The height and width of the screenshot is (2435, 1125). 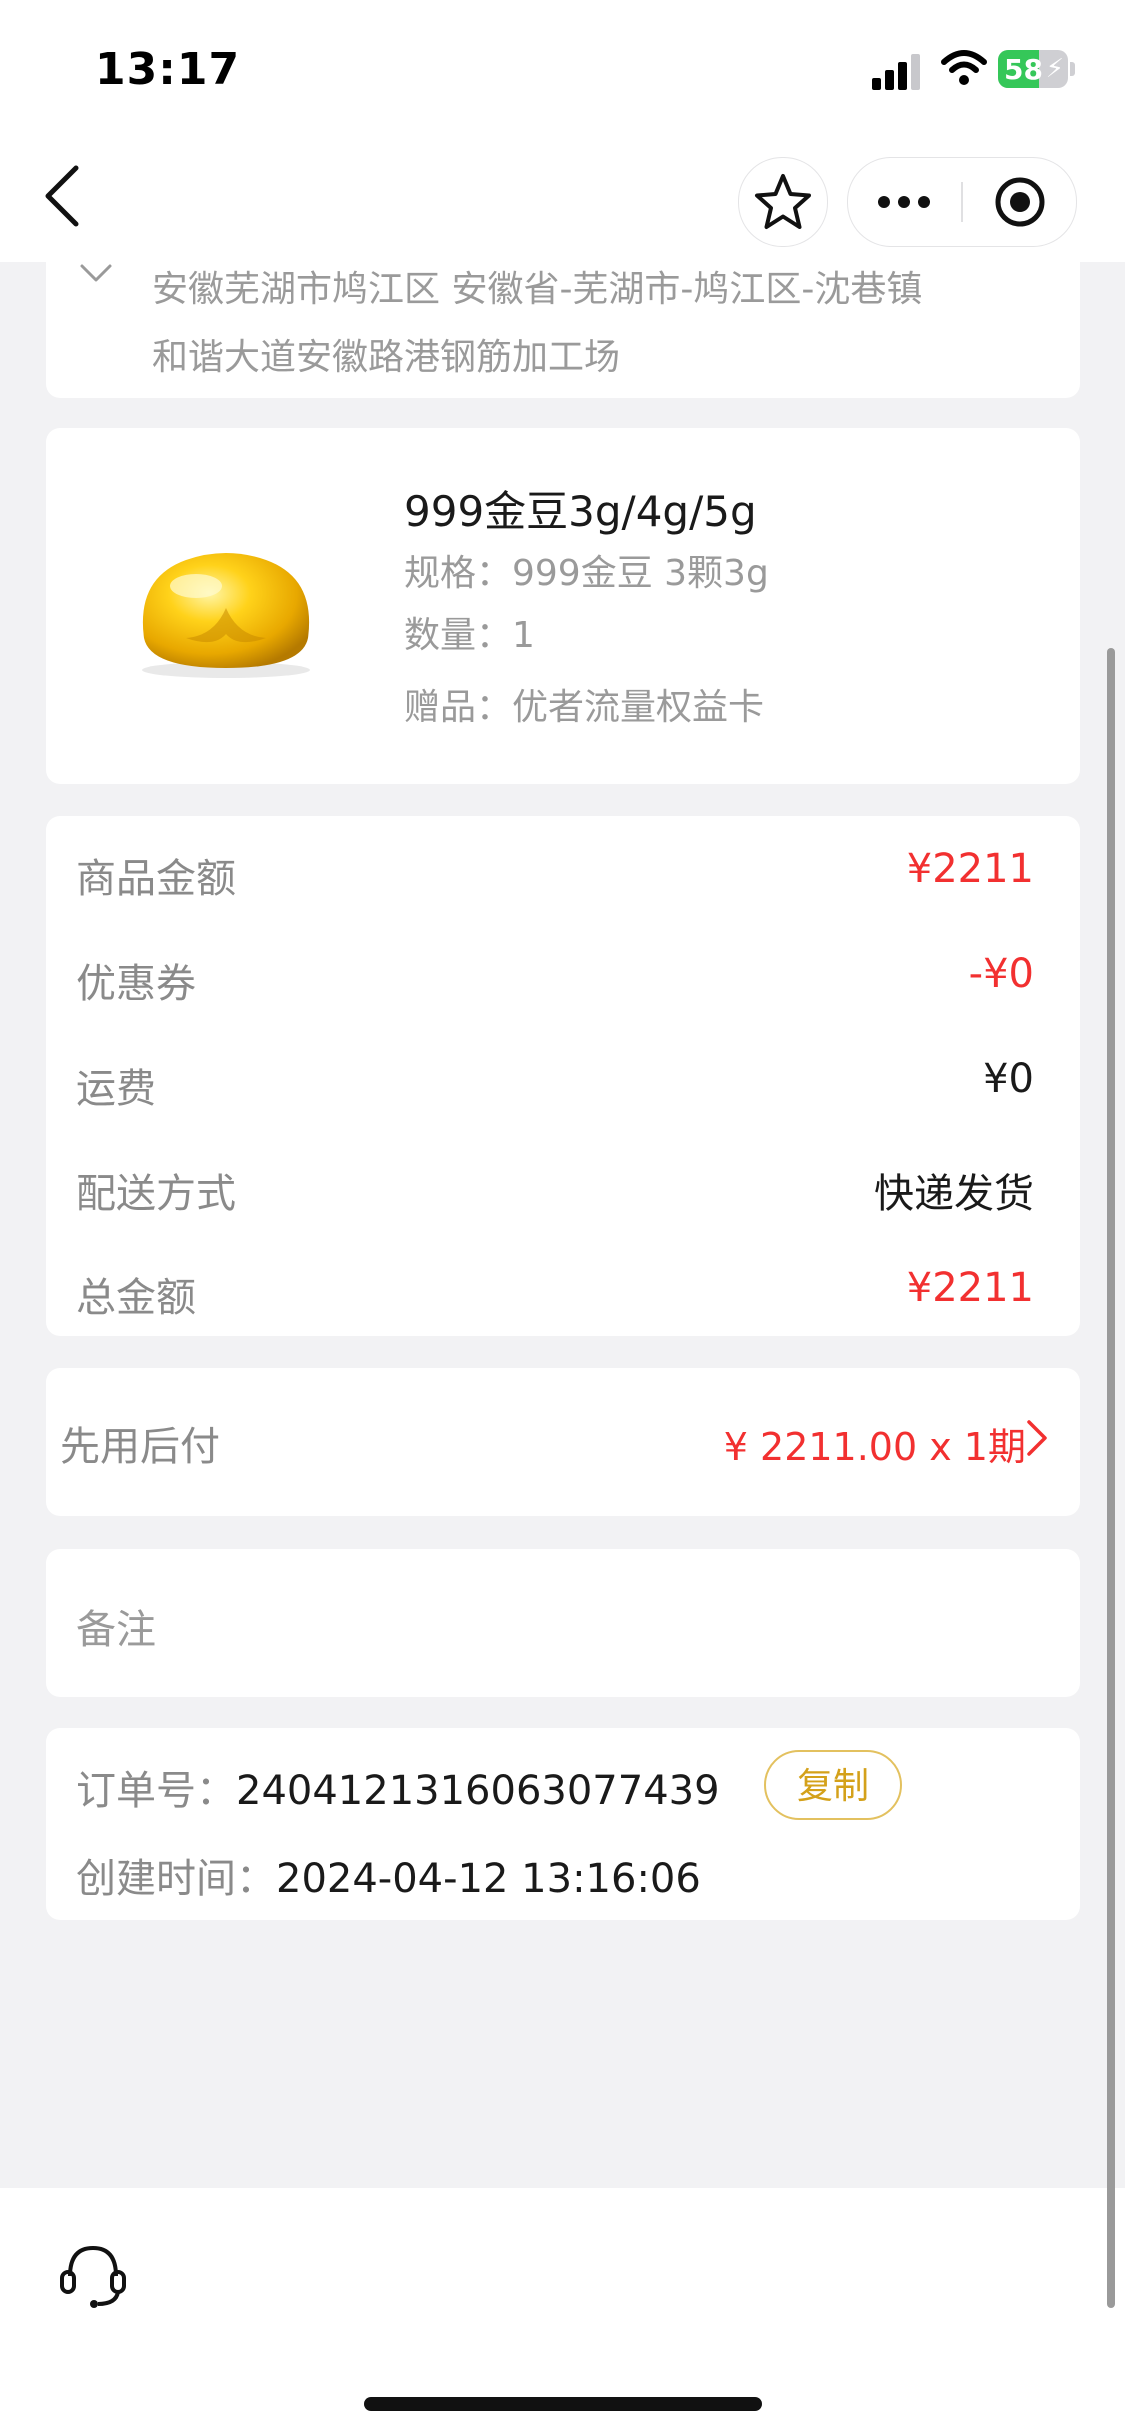 What do you see at coordinates (226, 615) in the screenshot?
I see `gold-bean-image` at bounding box center [226, 615].